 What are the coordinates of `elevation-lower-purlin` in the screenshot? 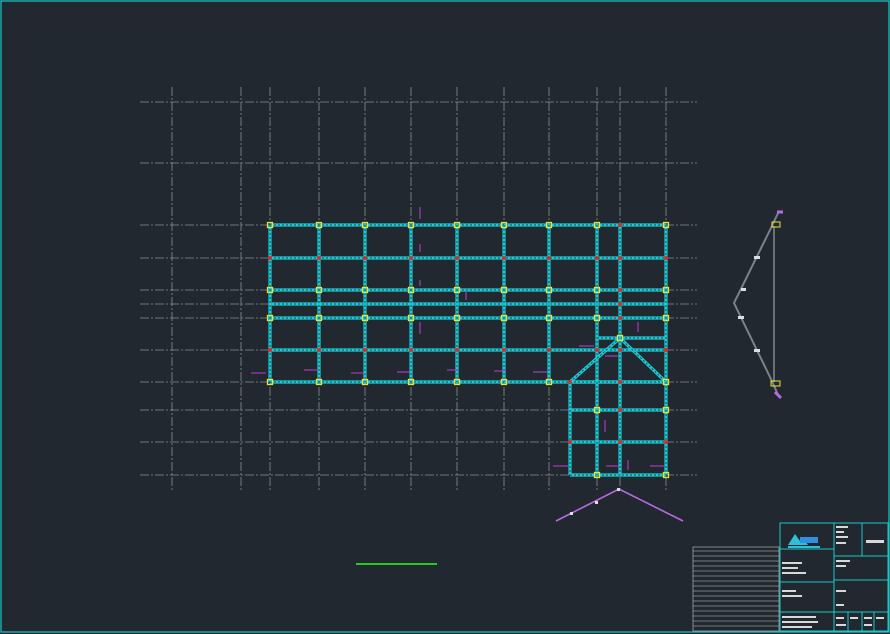 It's located at (778, 395).